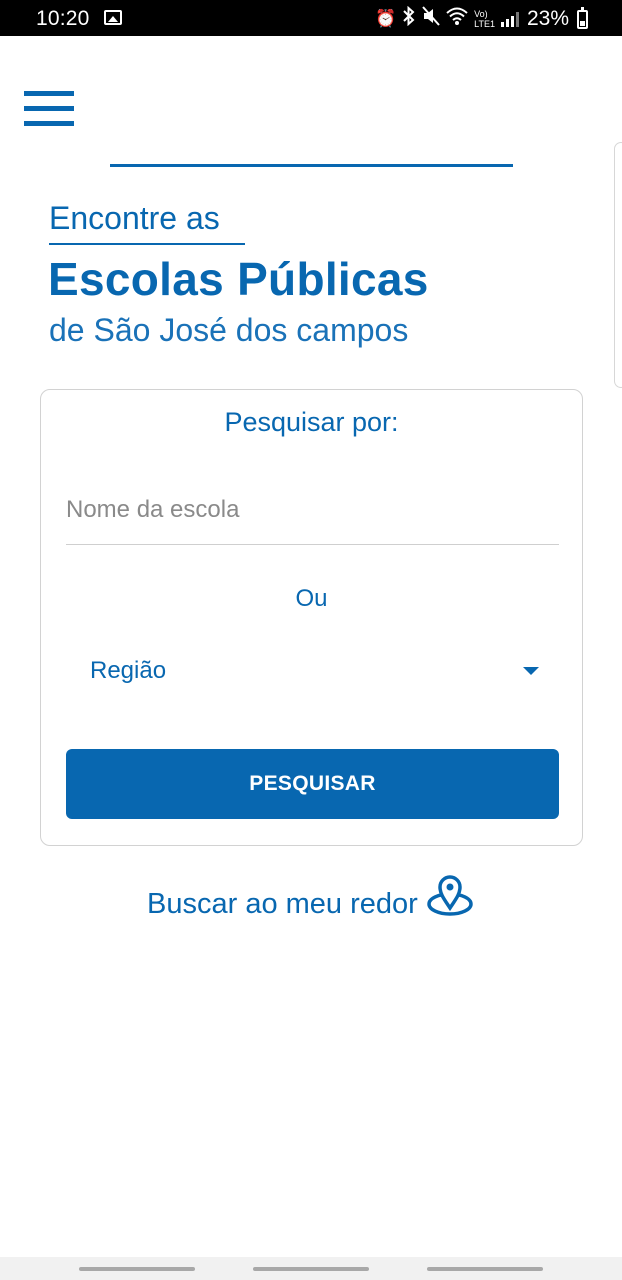 The width and height of the screenshot is (622, 1280). What do you see at coordinates (509, 19) in the screenshot?
I see `signal-icon` at bounding box center [509, 19].